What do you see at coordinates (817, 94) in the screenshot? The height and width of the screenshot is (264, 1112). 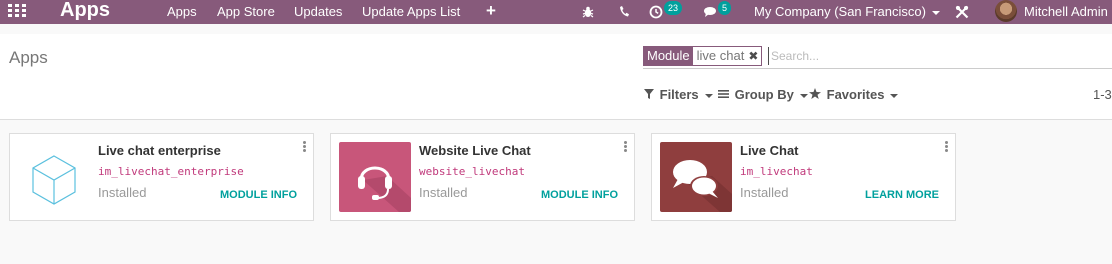 I see `star-icon` at bounding box center [817, 94].